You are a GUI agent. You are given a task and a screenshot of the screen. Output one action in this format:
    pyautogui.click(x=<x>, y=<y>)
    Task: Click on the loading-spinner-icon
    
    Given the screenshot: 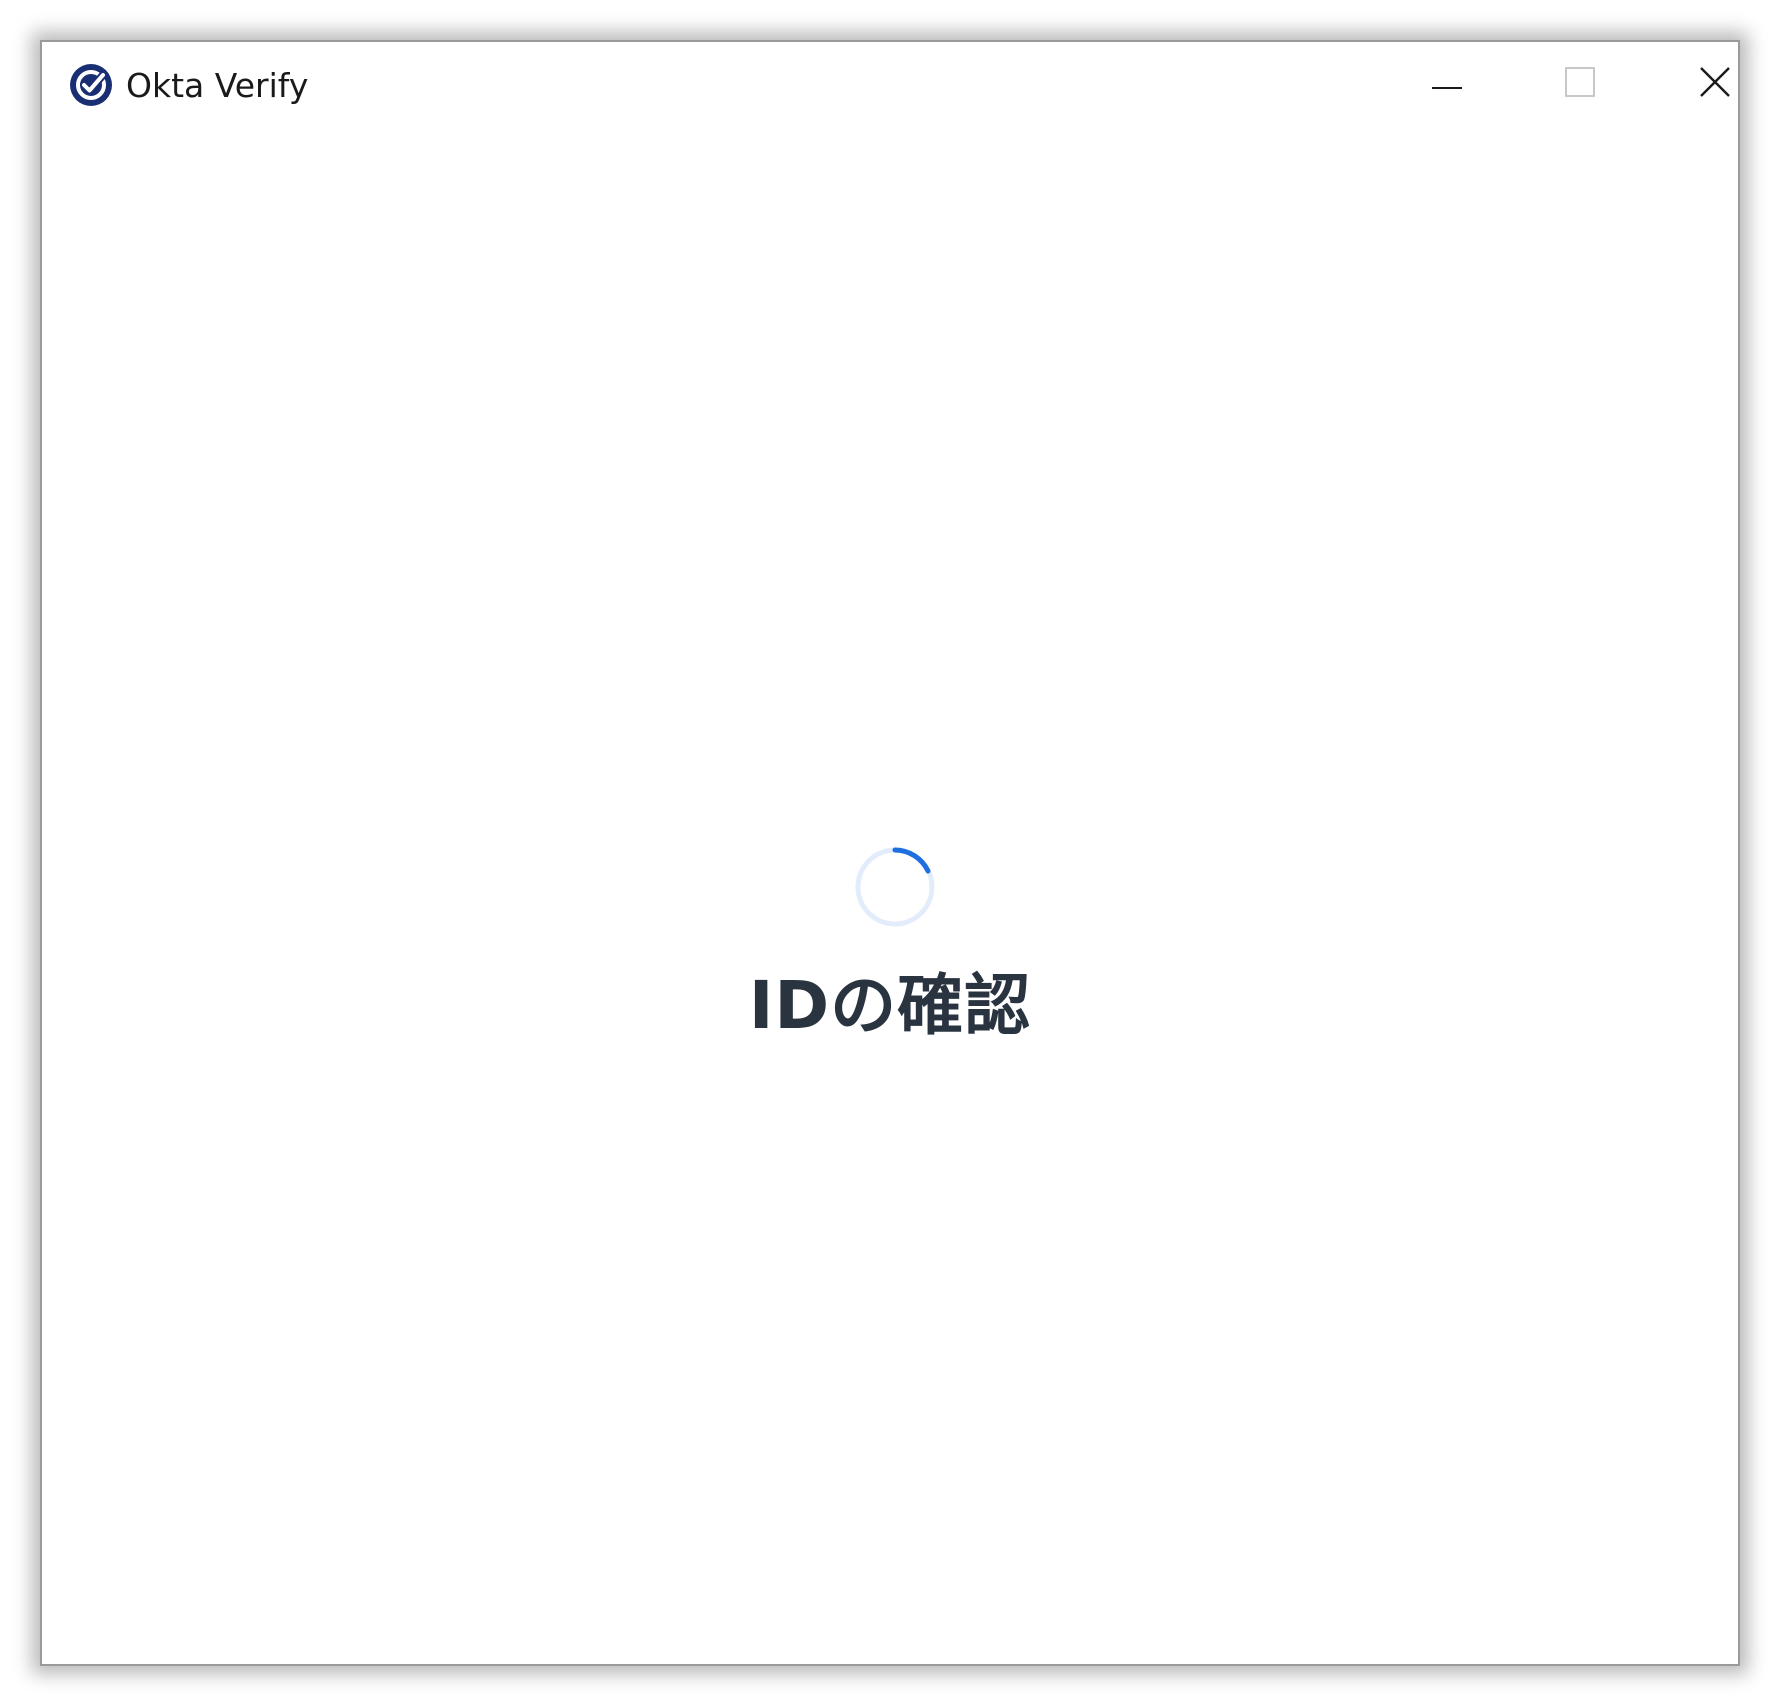 What is the action you would take?
    pyautogui.click(x=895, y=887)
    